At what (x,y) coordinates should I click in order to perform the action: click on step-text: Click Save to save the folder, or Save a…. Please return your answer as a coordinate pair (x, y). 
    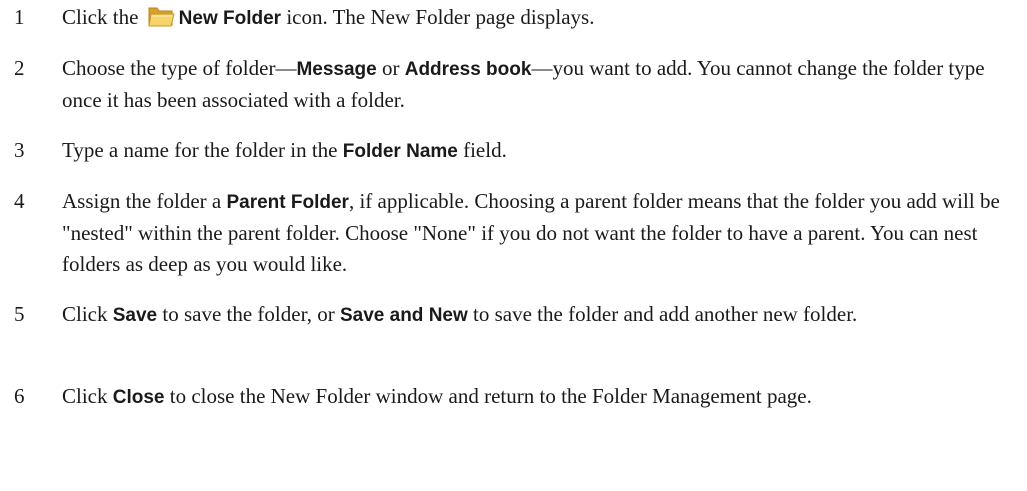
    Looking at the image, I should click on (460, 314).